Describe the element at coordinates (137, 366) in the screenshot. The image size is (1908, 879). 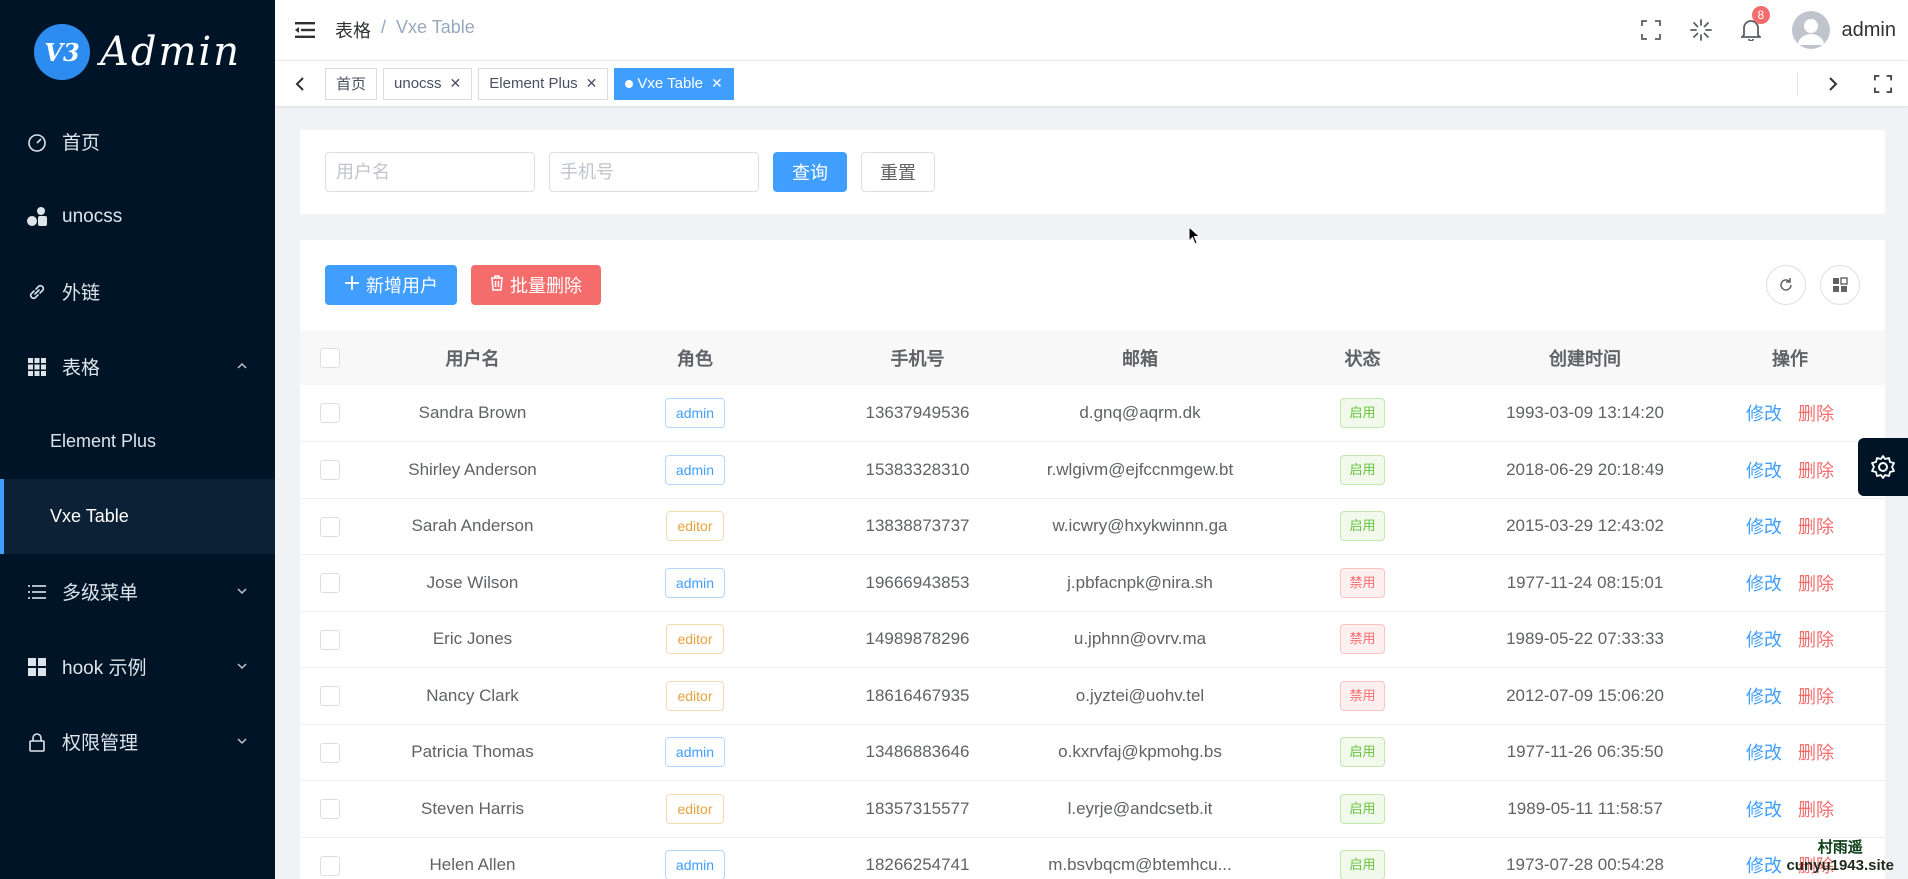
I see `sidebar-item-table: 表格` at that location.